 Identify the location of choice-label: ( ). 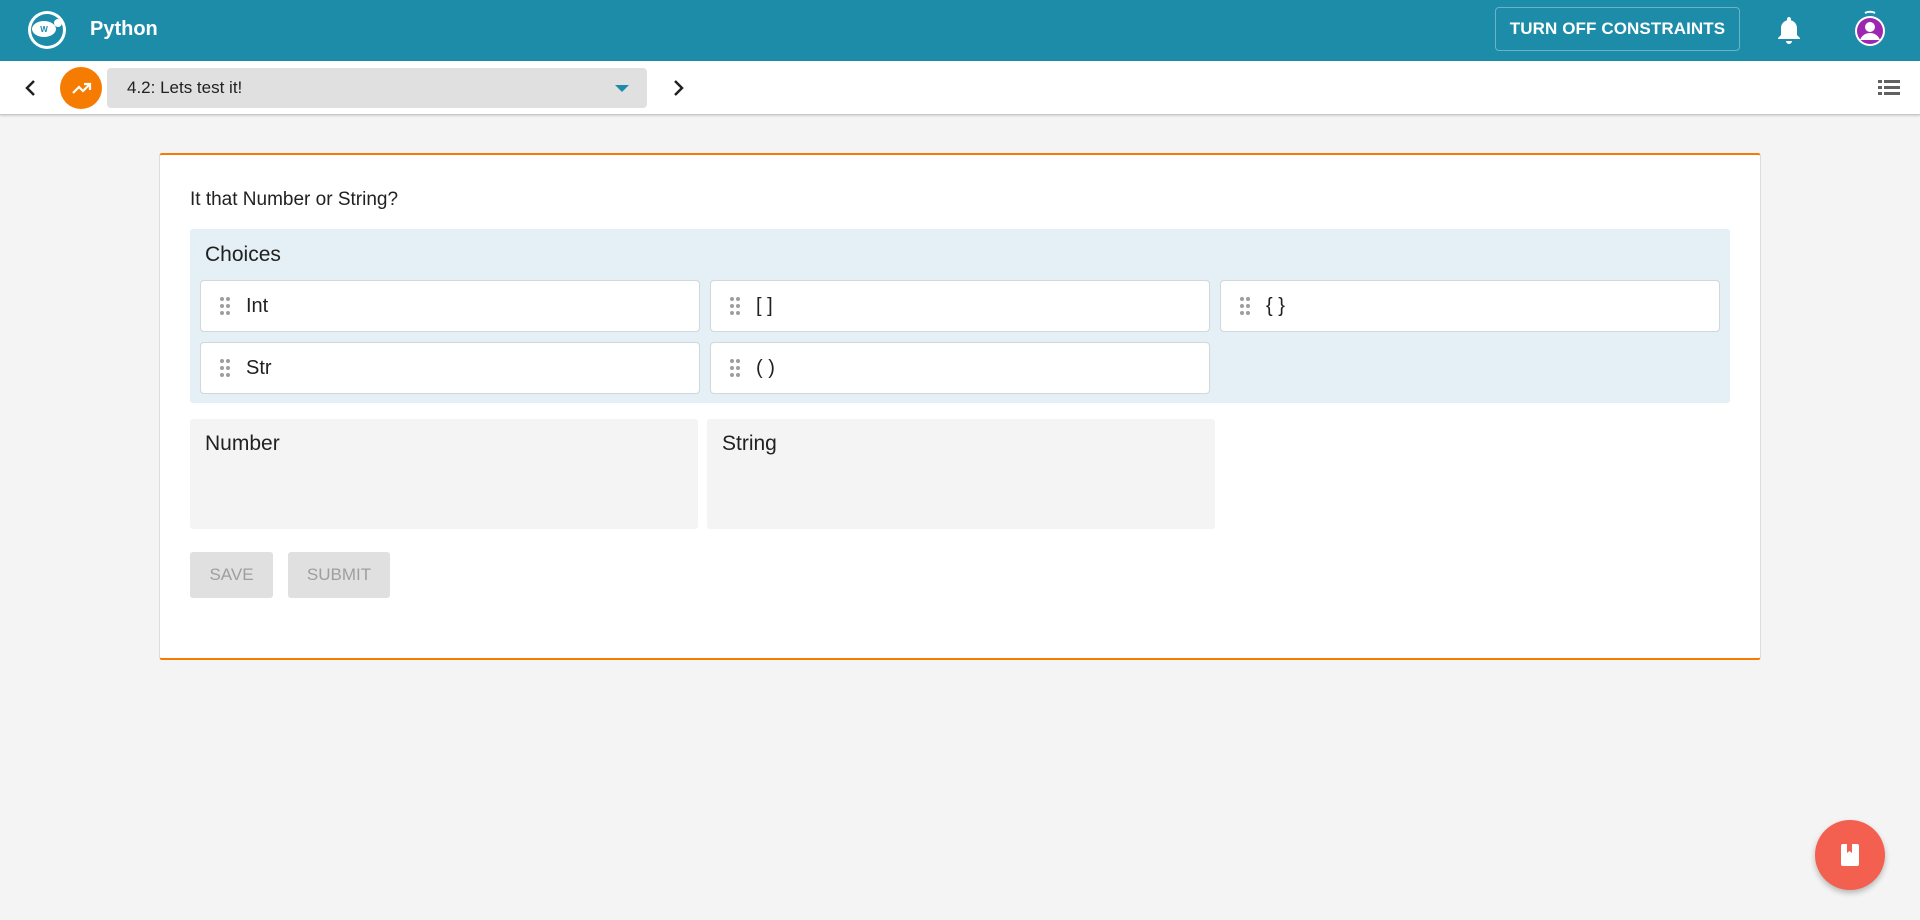
(765, 368).